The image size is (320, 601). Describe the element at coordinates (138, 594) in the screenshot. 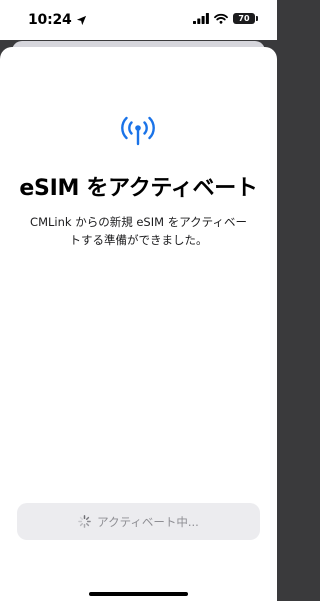

I see `home-indicator` at that location.